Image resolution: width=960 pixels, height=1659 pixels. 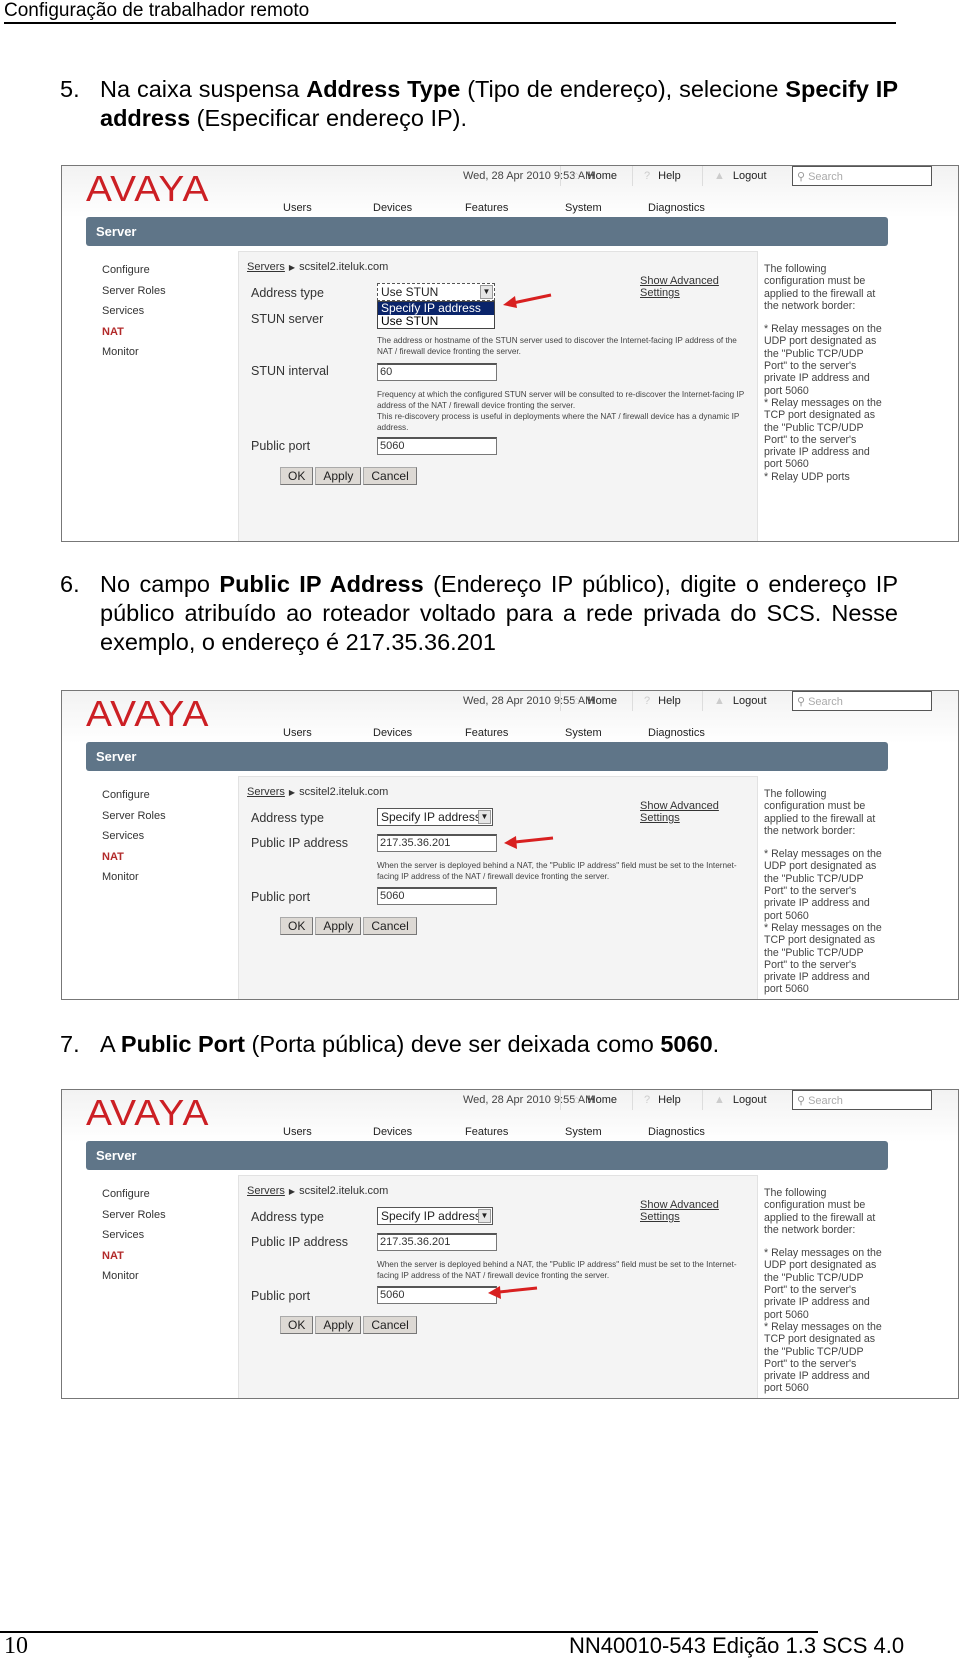 What do you see at coordinates (602, 701) in the screenshot?
I see `home-label: Home` at bounding box center [602, 701].